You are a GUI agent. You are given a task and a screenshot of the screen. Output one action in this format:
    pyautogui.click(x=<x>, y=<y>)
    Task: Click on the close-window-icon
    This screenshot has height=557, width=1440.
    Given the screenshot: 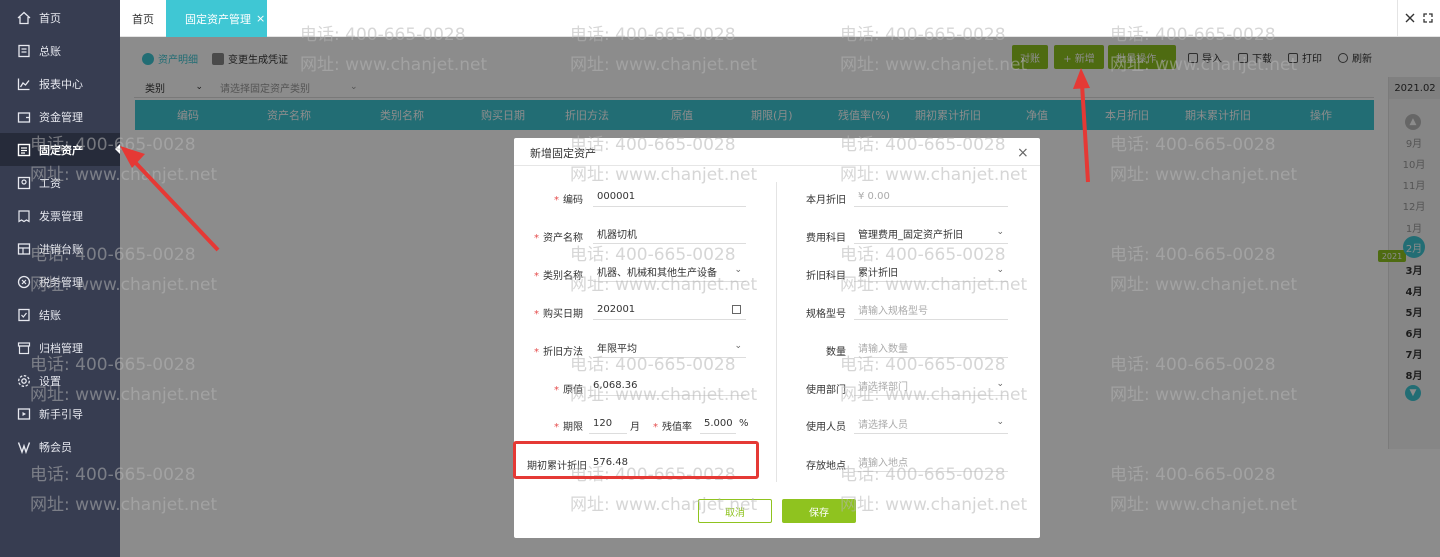 What is the action you would take?
    pyautogui.click(x=1410, y=18)
    